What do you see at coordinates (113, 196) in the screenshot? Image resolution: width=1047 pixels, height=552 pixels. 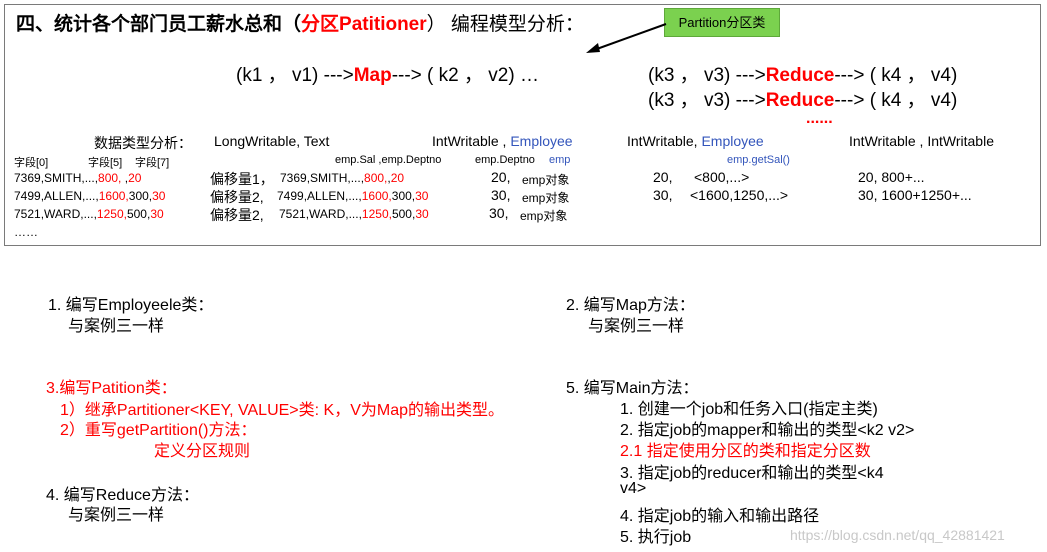 I see `raw-row-2-sal: 1600,` at bounding box center [113, 196].